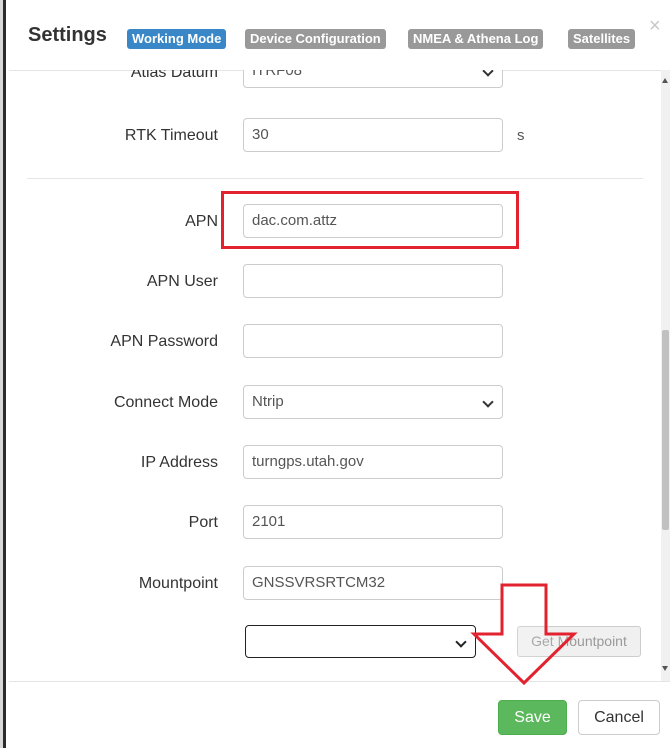 The image size is (670, 749). I want to click on scroll-up-icon, so click(665, 80).